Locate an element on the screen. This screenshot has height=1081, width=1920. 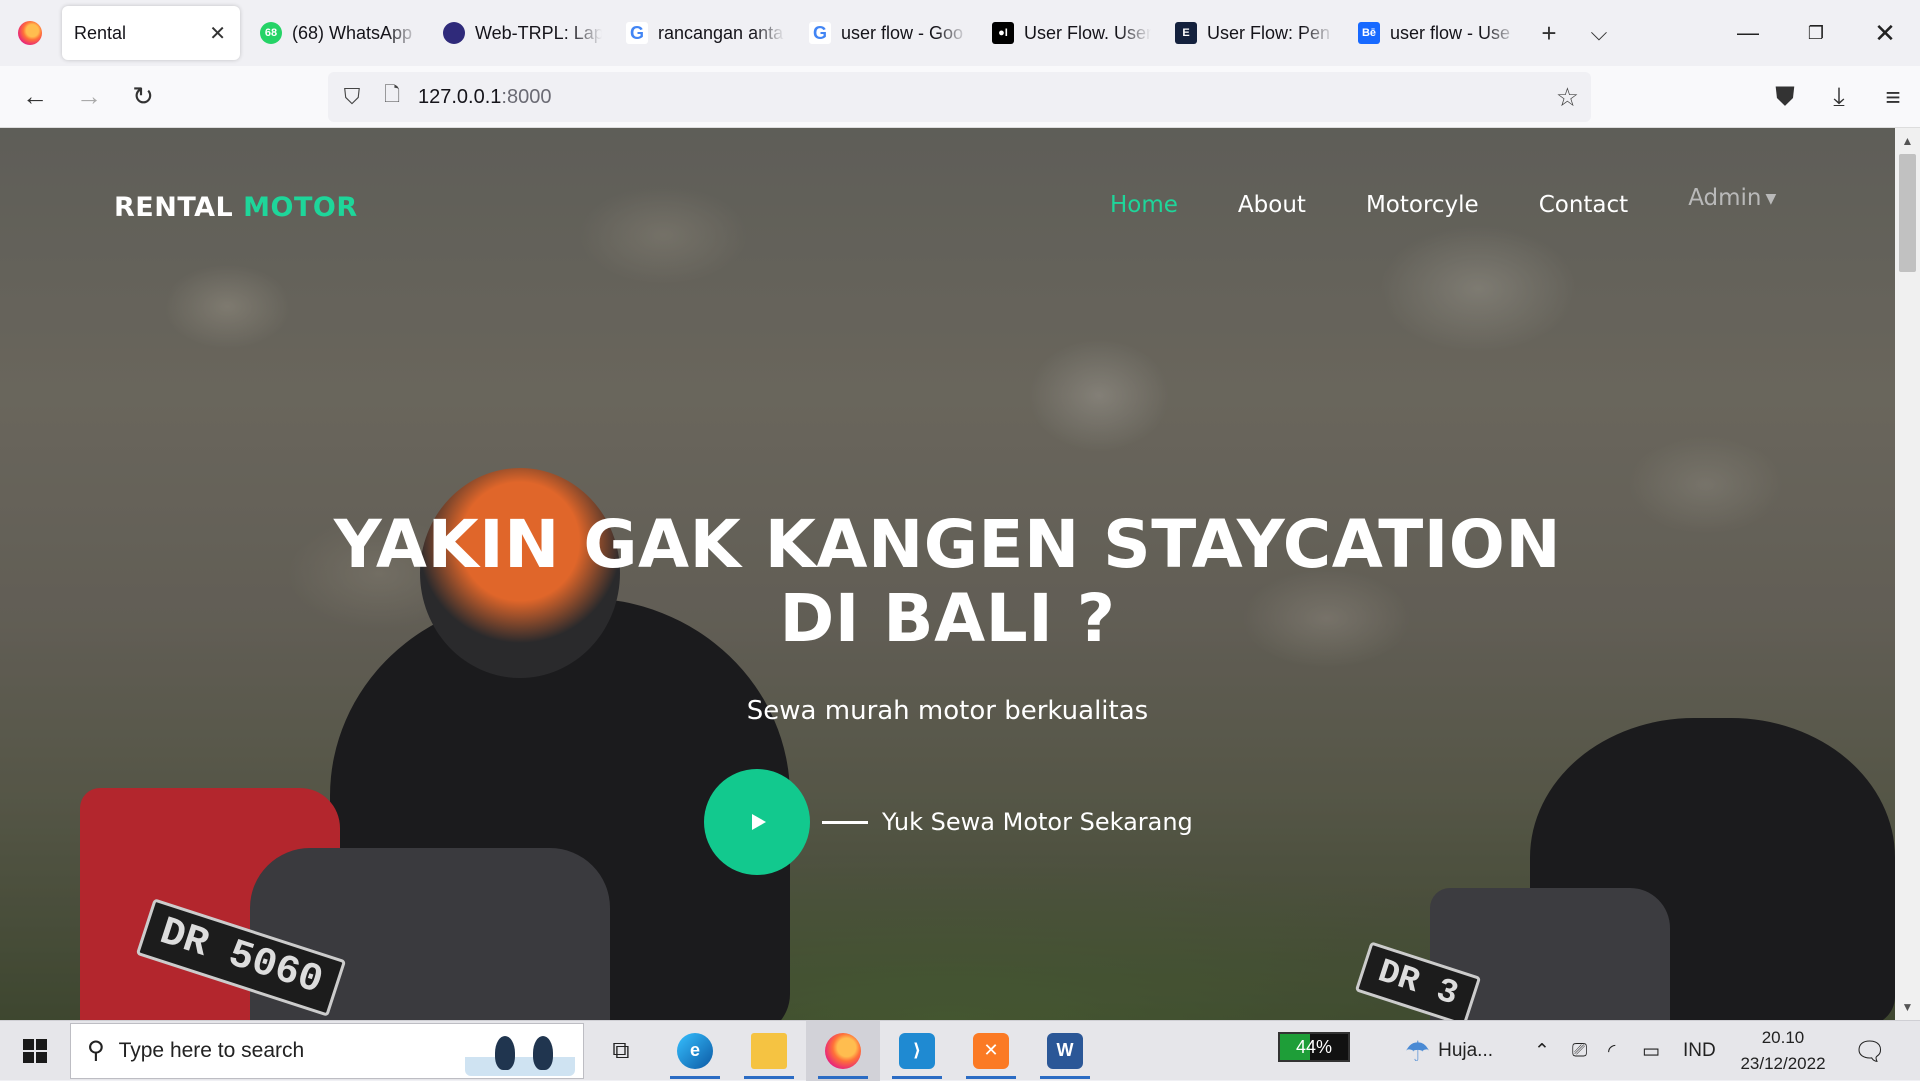
tab-user-flow-google: G user flow - Goo is located at coordinates (888, 33).